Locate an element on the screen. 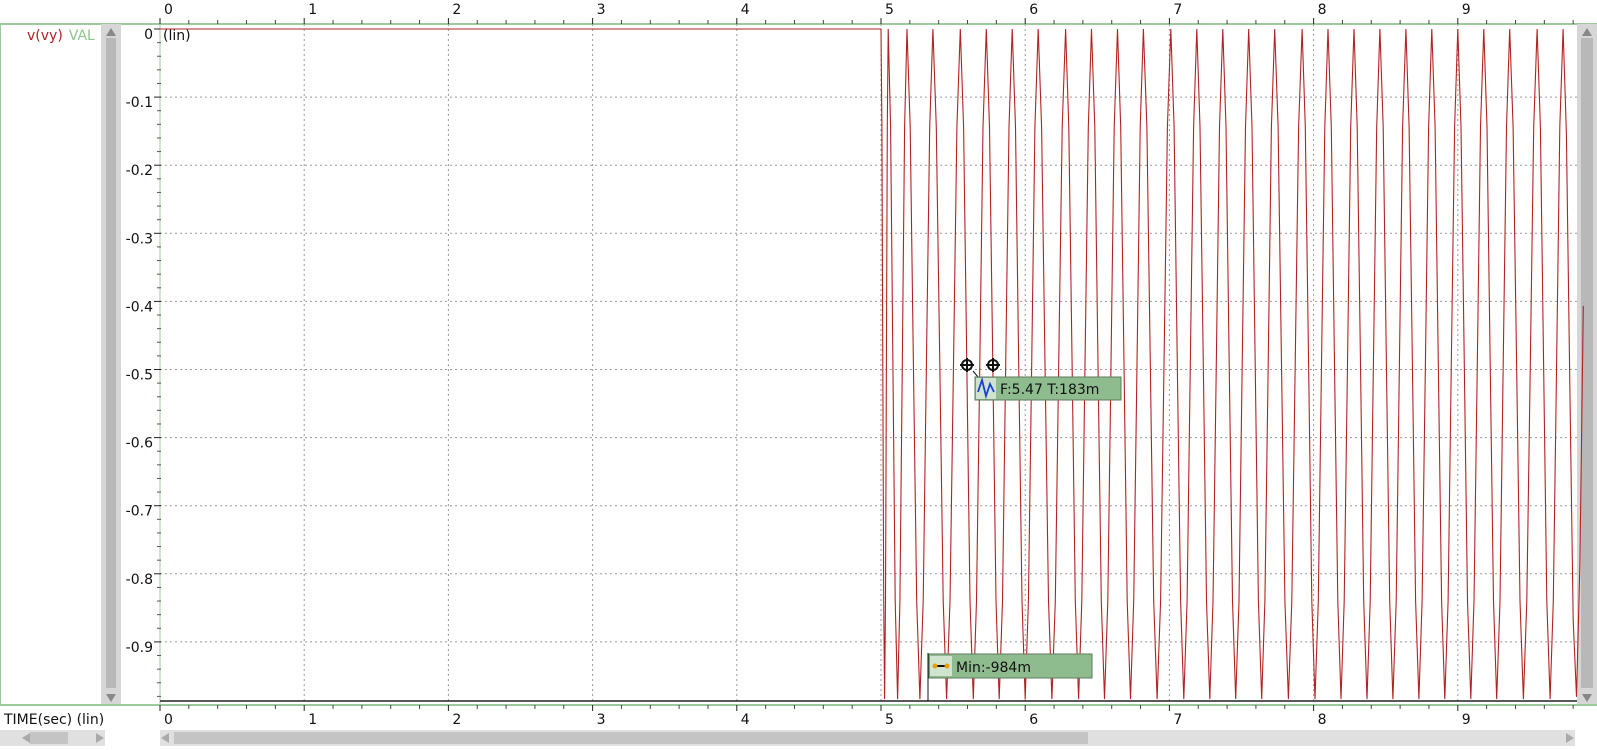 This screenshot has height=750, width=1597. x-tick-label-bottom: 1 is located at coordinates (312, 720).